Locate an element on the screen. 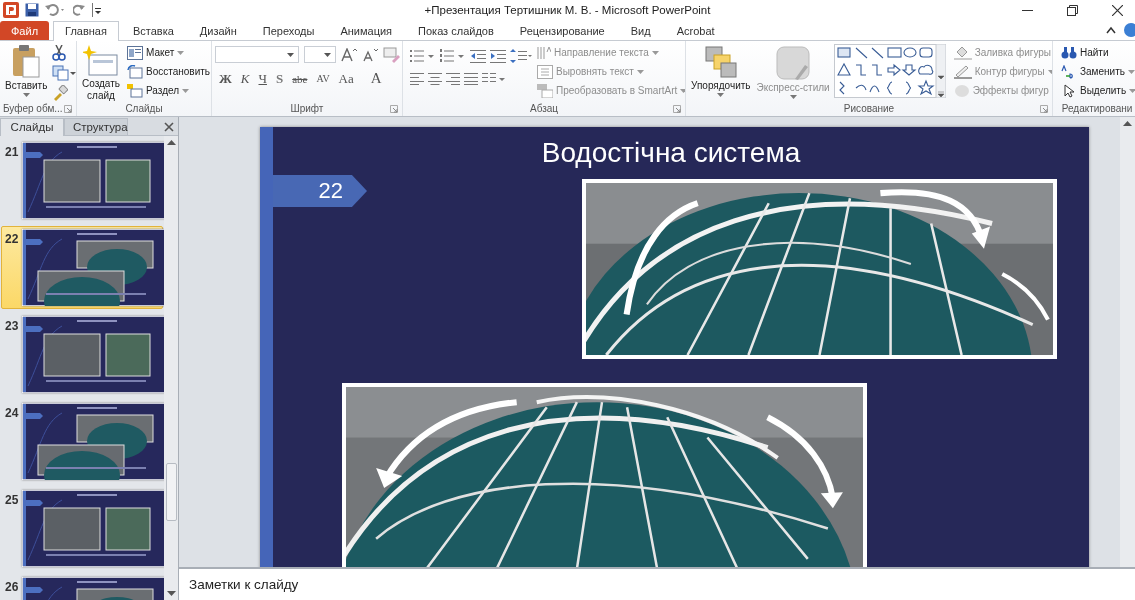  ribbon-tab: Переходы is located at coordinates (288, 30).